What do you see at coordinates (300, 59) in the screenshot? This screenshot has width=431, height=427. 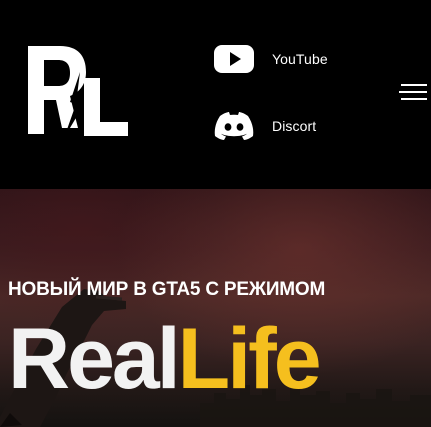 I see `youtube-label: YouTube` at bounding box center [300, 59].